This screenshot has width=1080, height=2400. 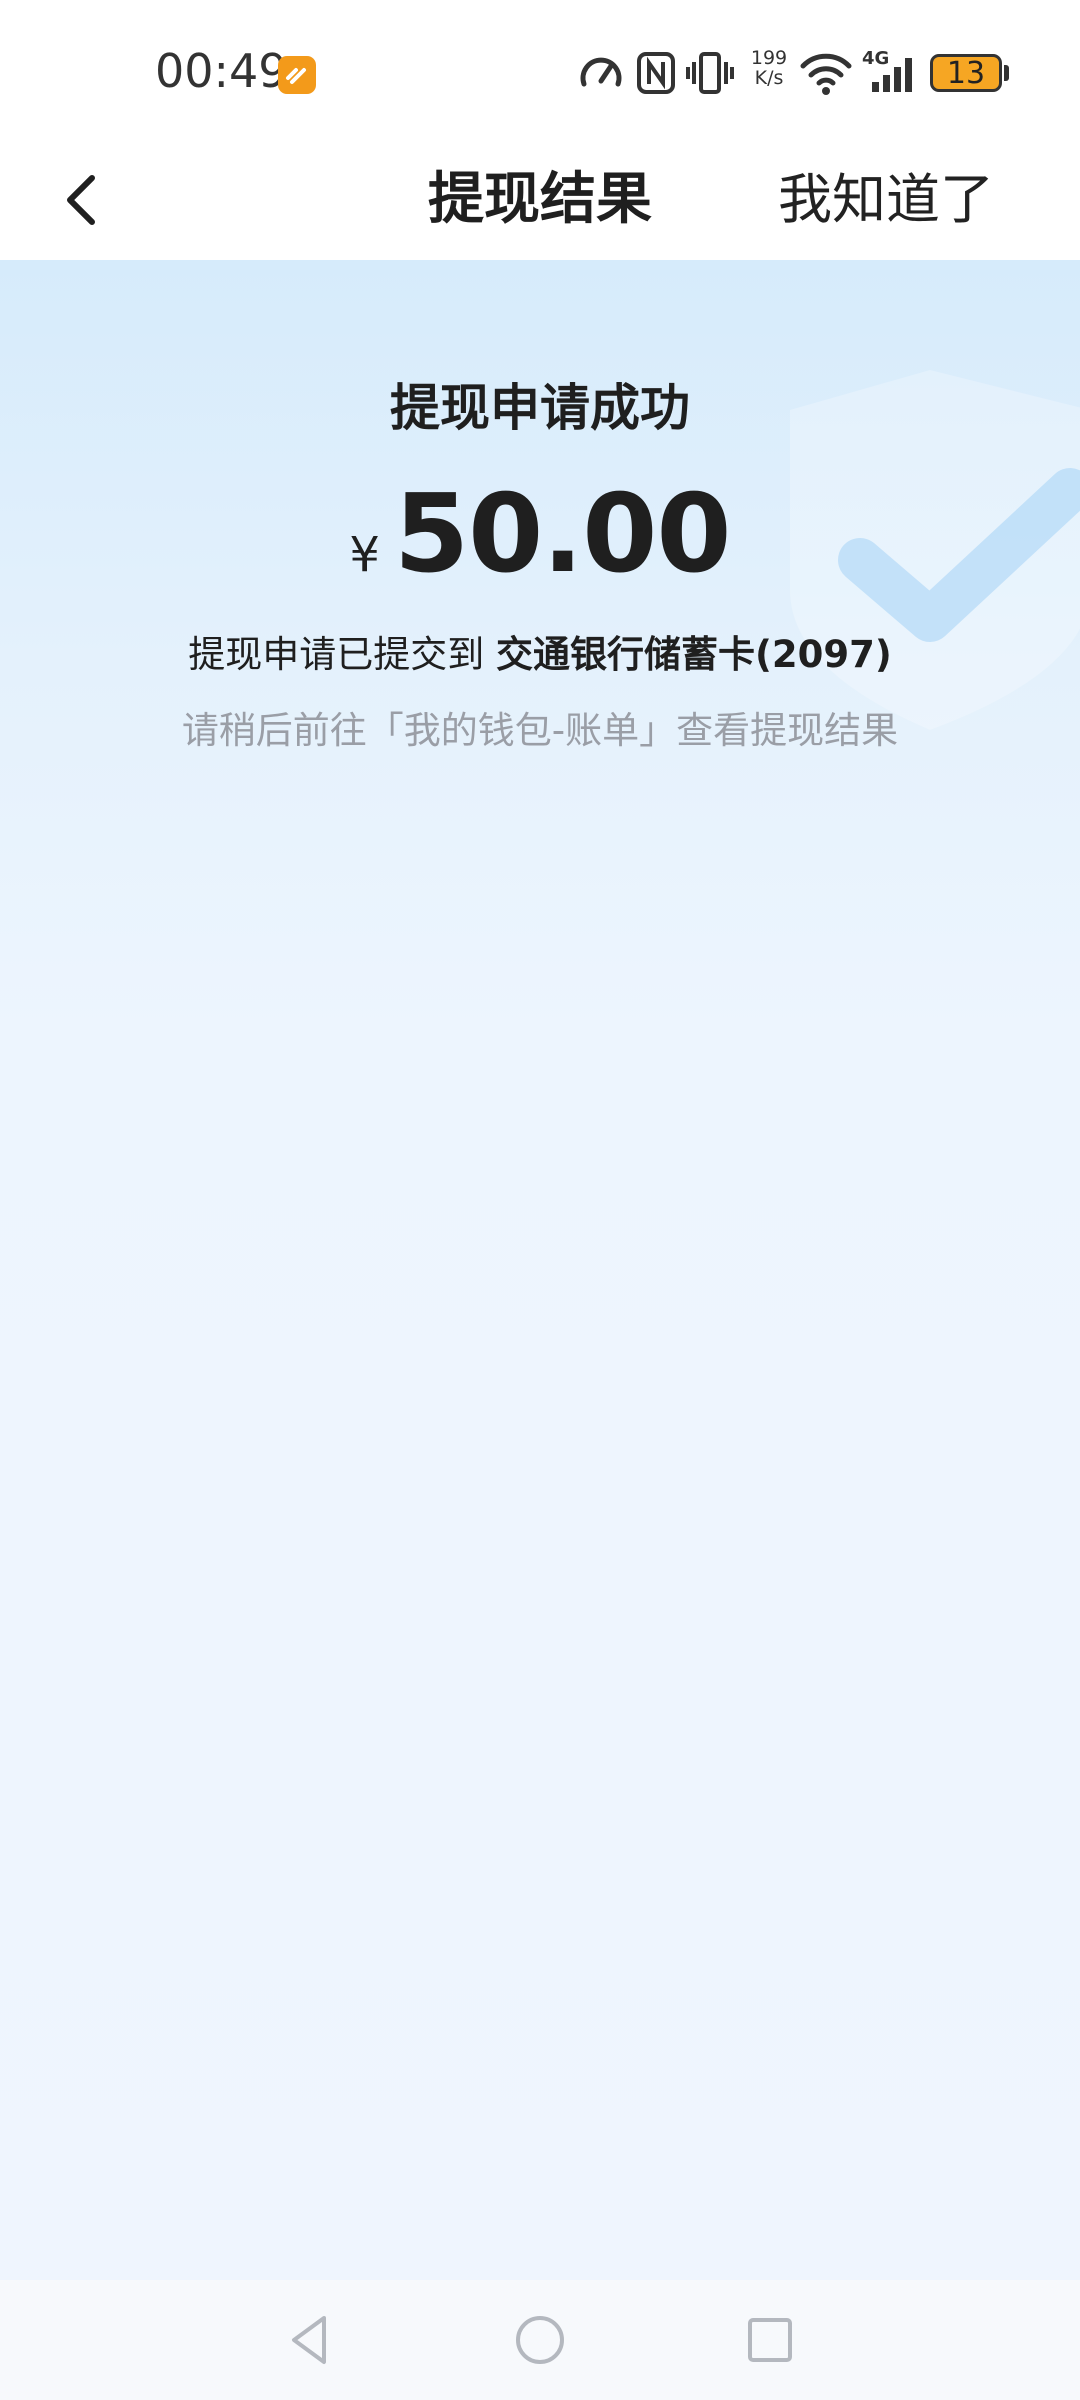 I want to click on page-title: 提现结果, so click(x=540, y=199).